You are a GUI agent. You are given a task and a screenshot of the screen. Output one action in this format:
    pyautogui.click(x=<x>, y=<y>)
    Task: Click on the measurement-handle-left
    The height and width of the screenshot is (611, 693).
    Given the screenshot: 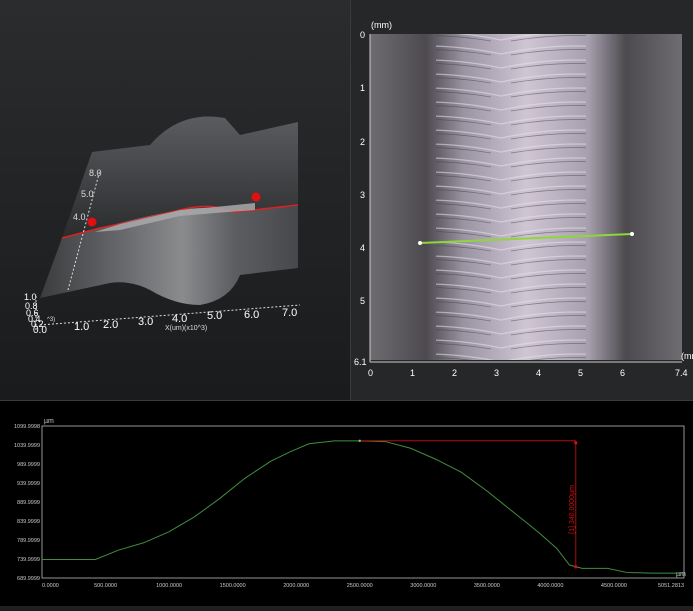 What is the action you would take?
    pyautogui.click(x=420, y=243)
    